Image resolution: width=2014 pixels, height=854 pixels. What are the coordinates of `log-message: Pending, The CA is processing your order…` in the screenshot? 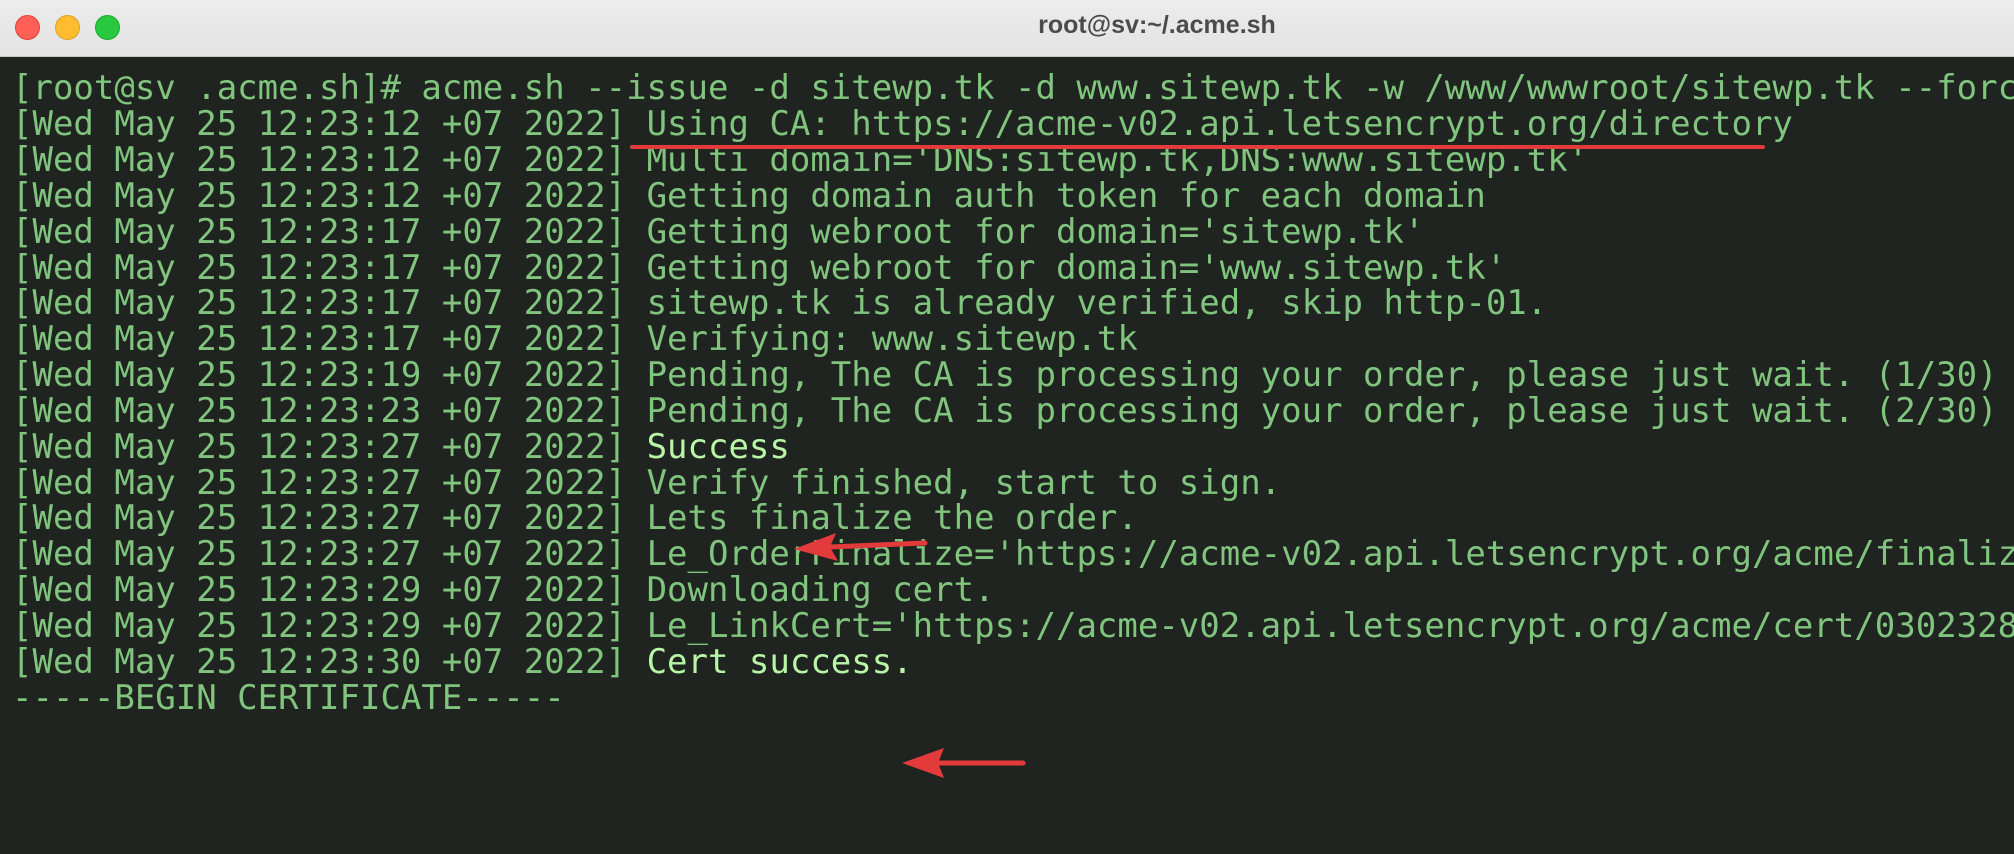 It's located at (1322, 411).